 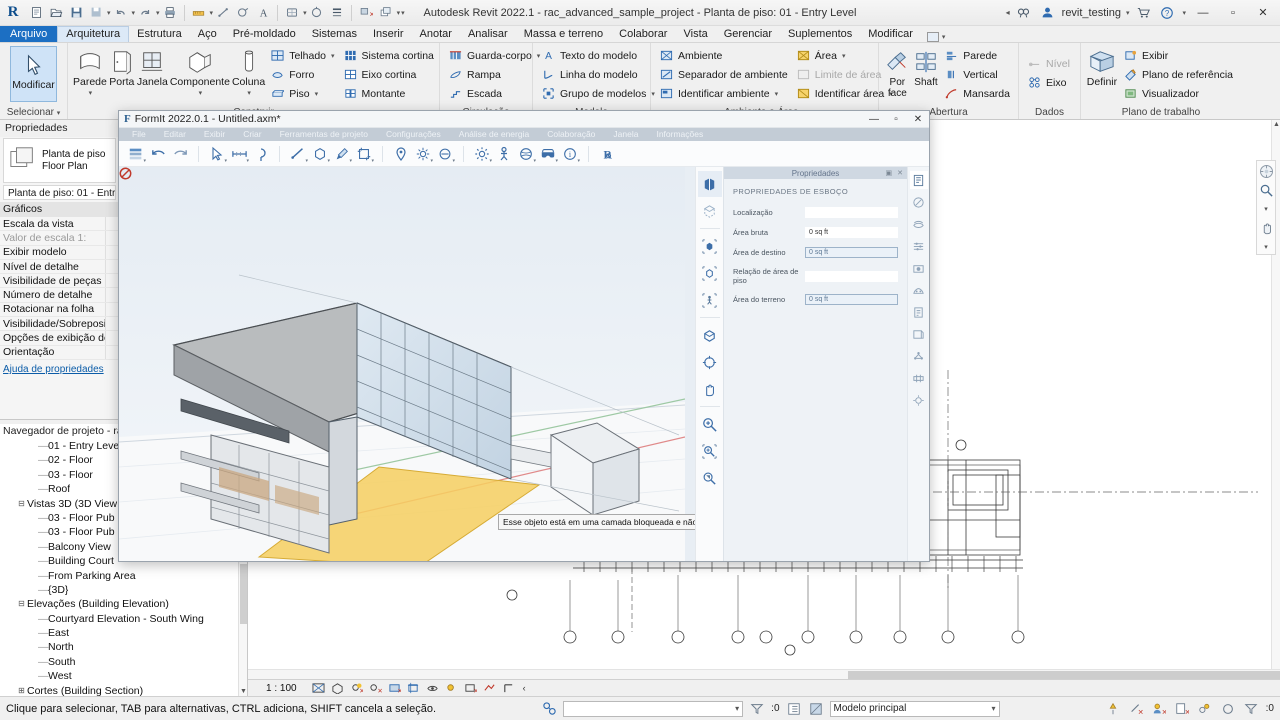 What do you see at coordinates (653, 708) in the screenshot?
I see `status-filter-combo: ▾` at bounding box center [653, 708].